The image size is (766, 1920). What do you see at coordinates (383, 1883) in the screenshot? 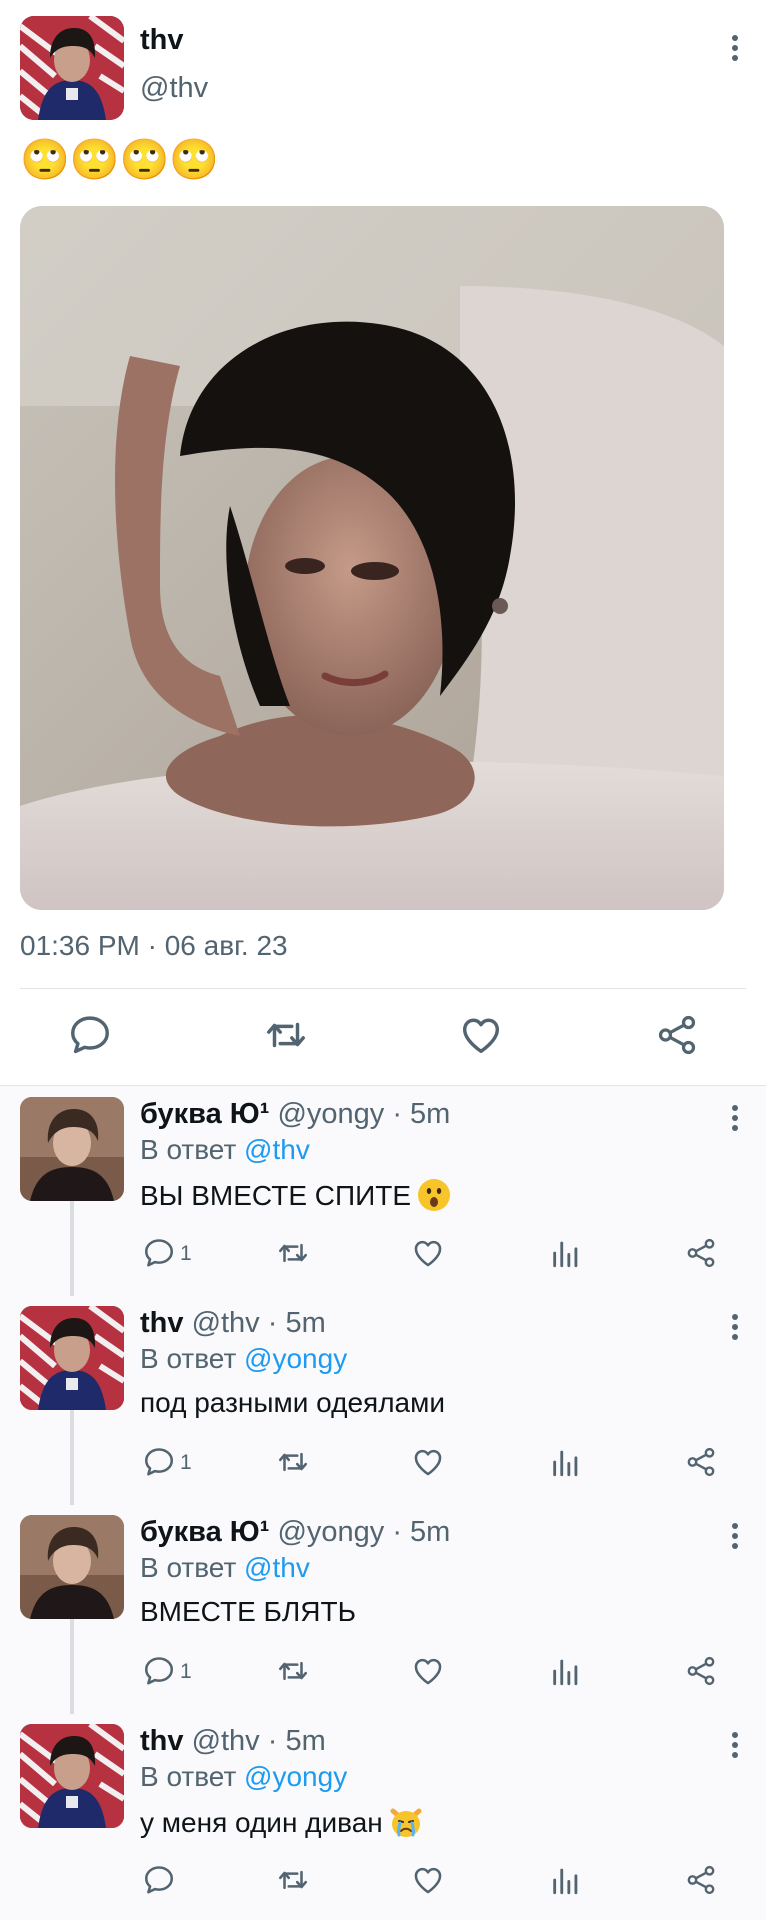
I see `reply-action-bar` at bounding box center [383, 1883].